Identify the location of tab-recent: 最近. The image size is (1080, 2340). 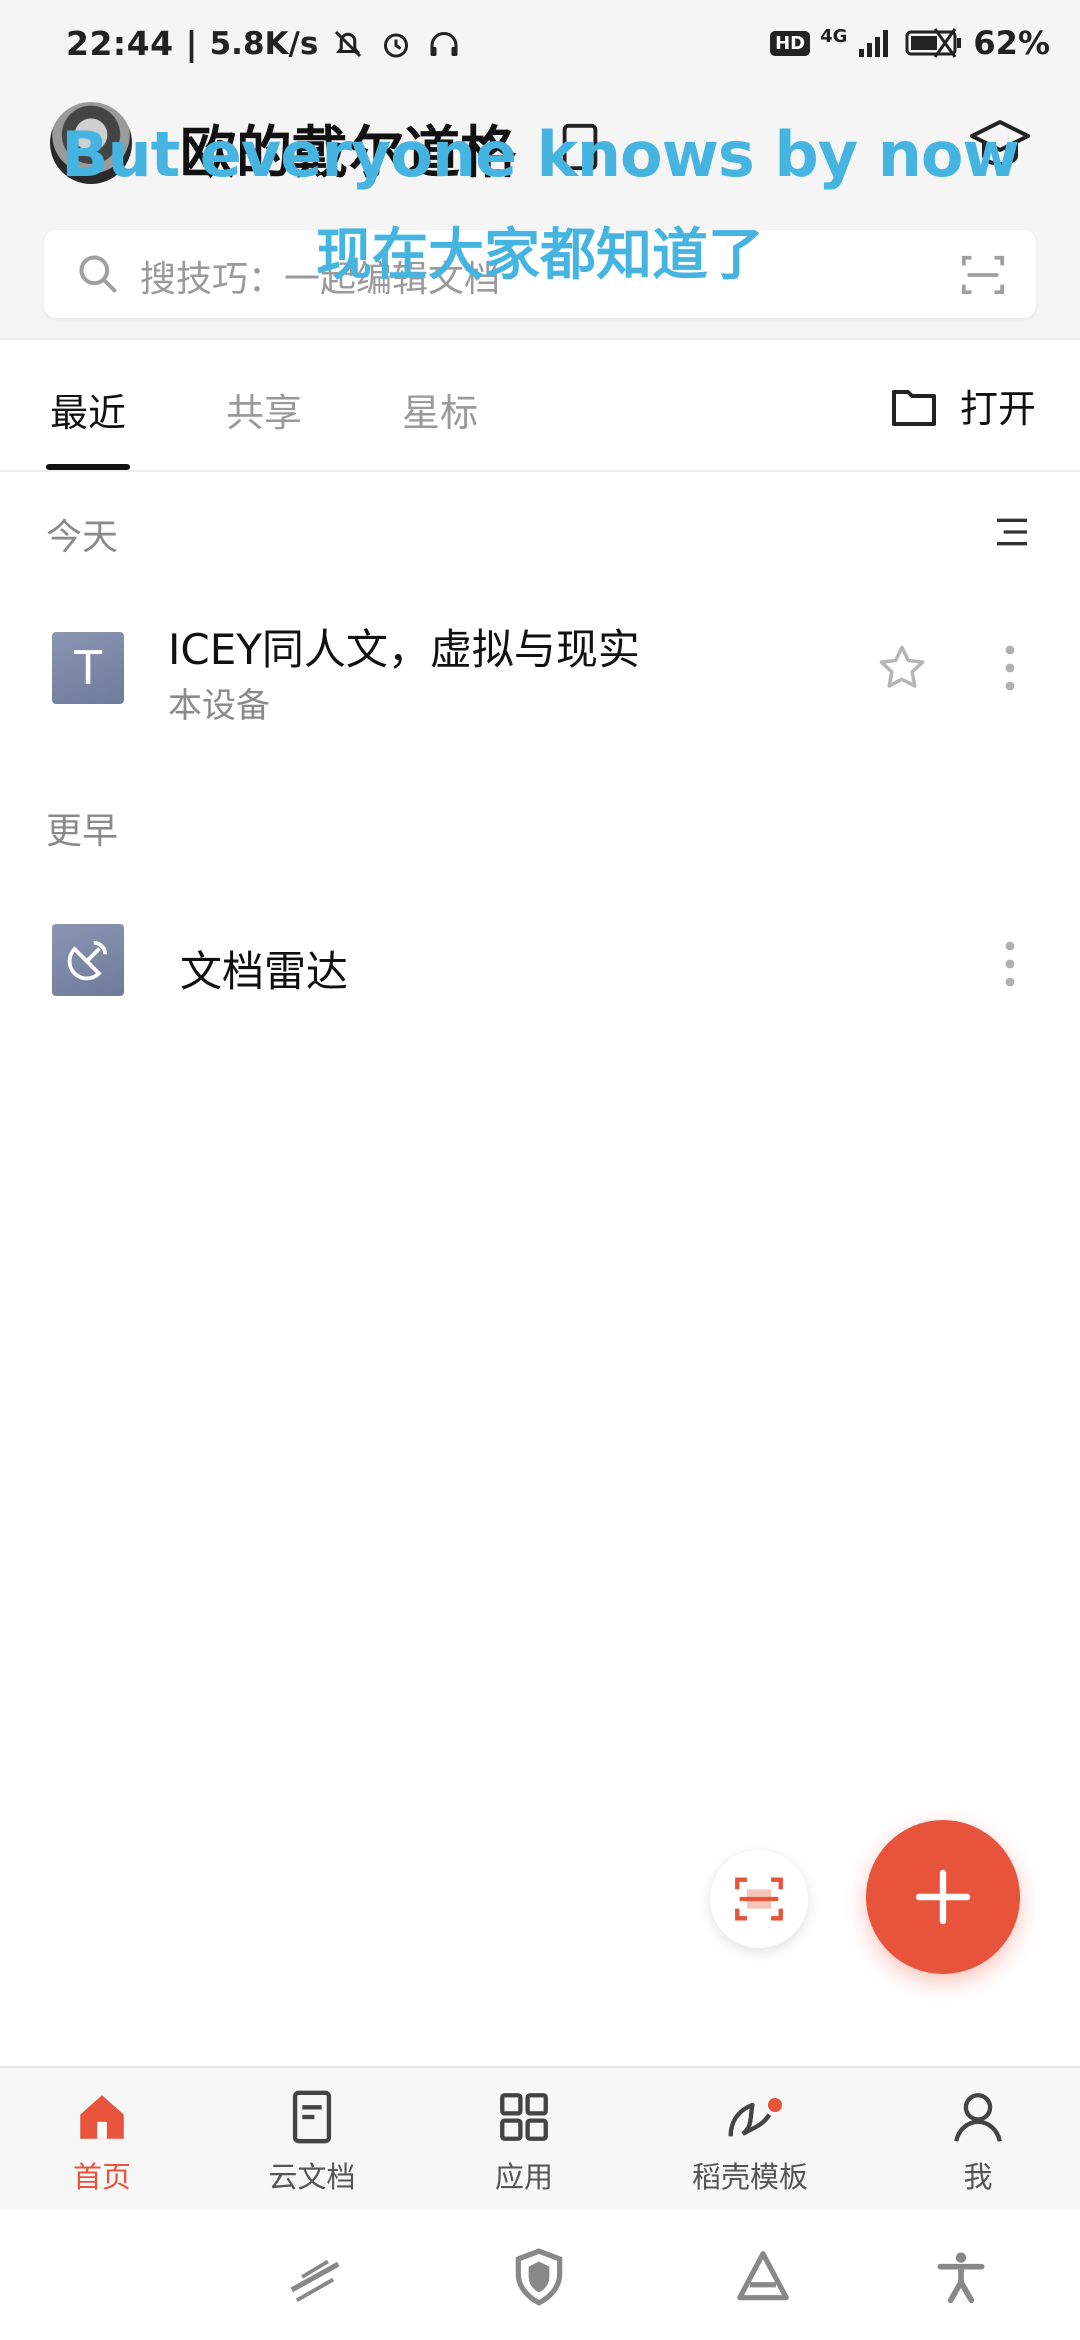
(88, 409).